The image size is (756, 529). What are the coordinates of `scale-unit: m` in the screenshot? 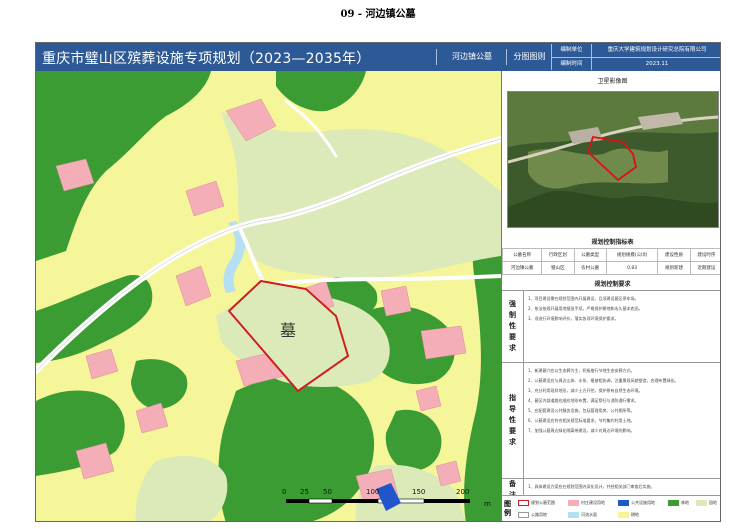 It's located at (487, 504).